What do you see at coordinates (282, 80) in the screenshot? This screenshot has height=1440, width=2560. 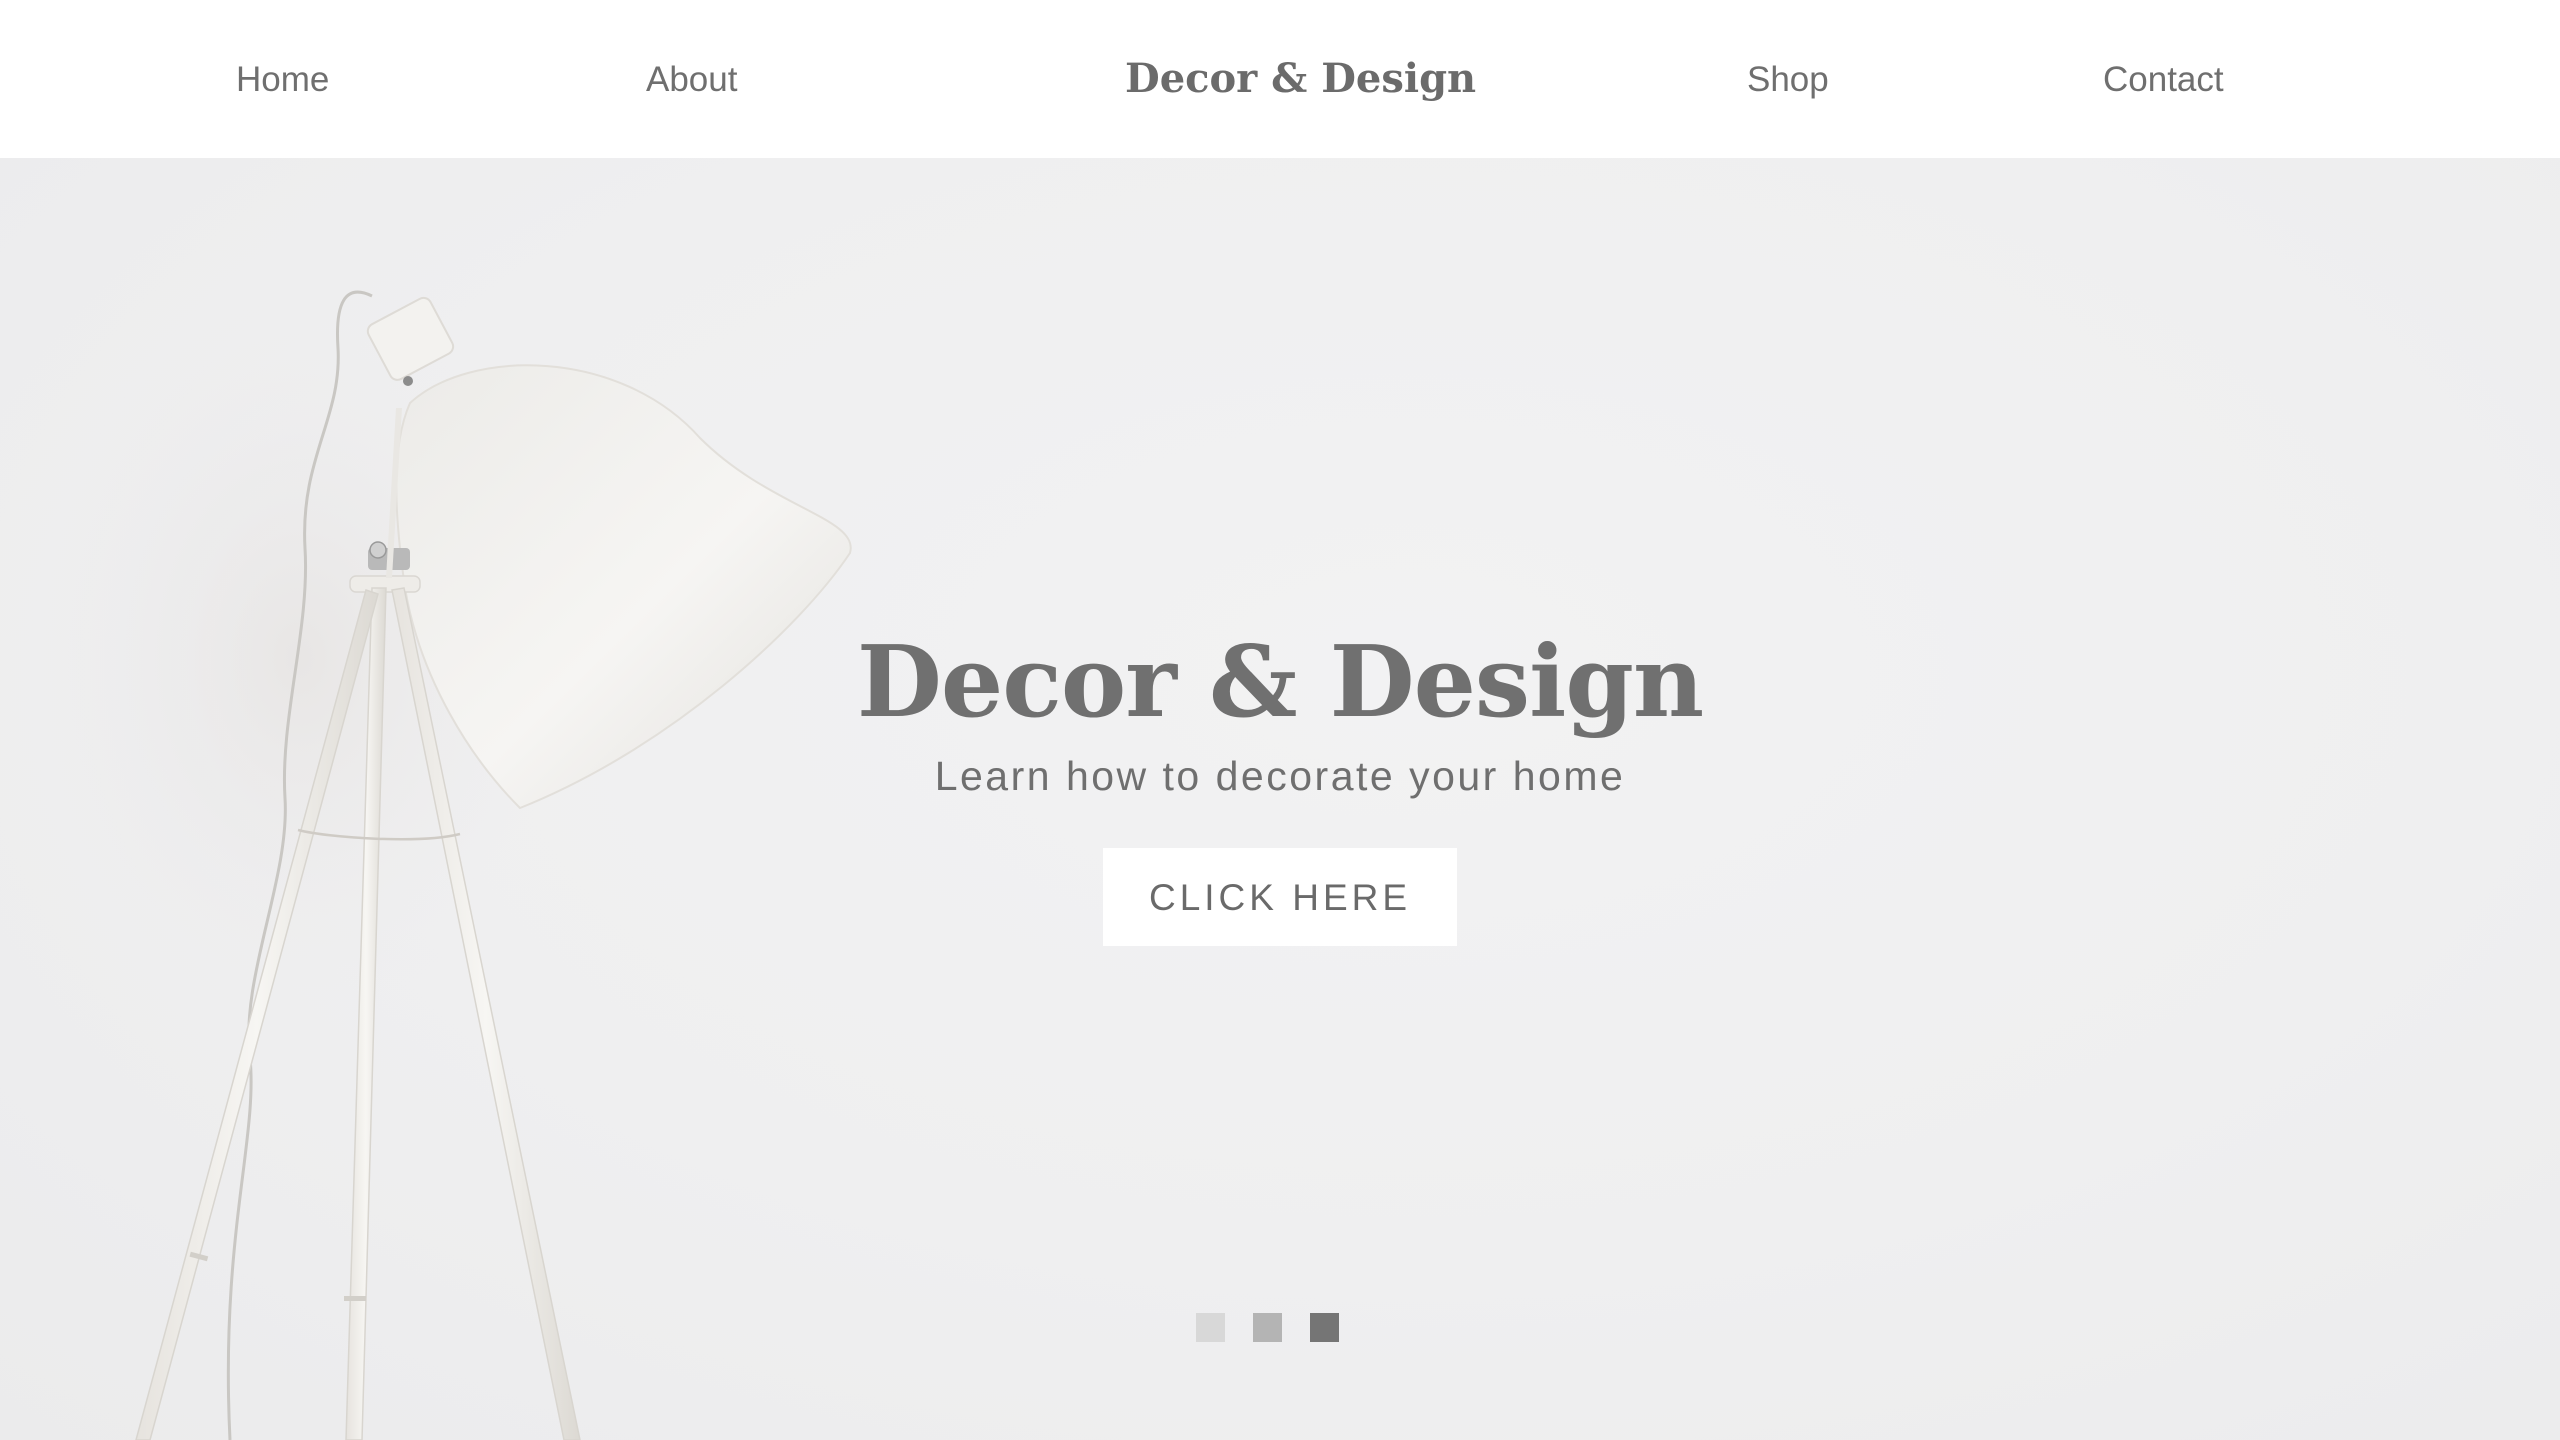 I see `nav-link-home: Home` at bounding box center [282, 80].